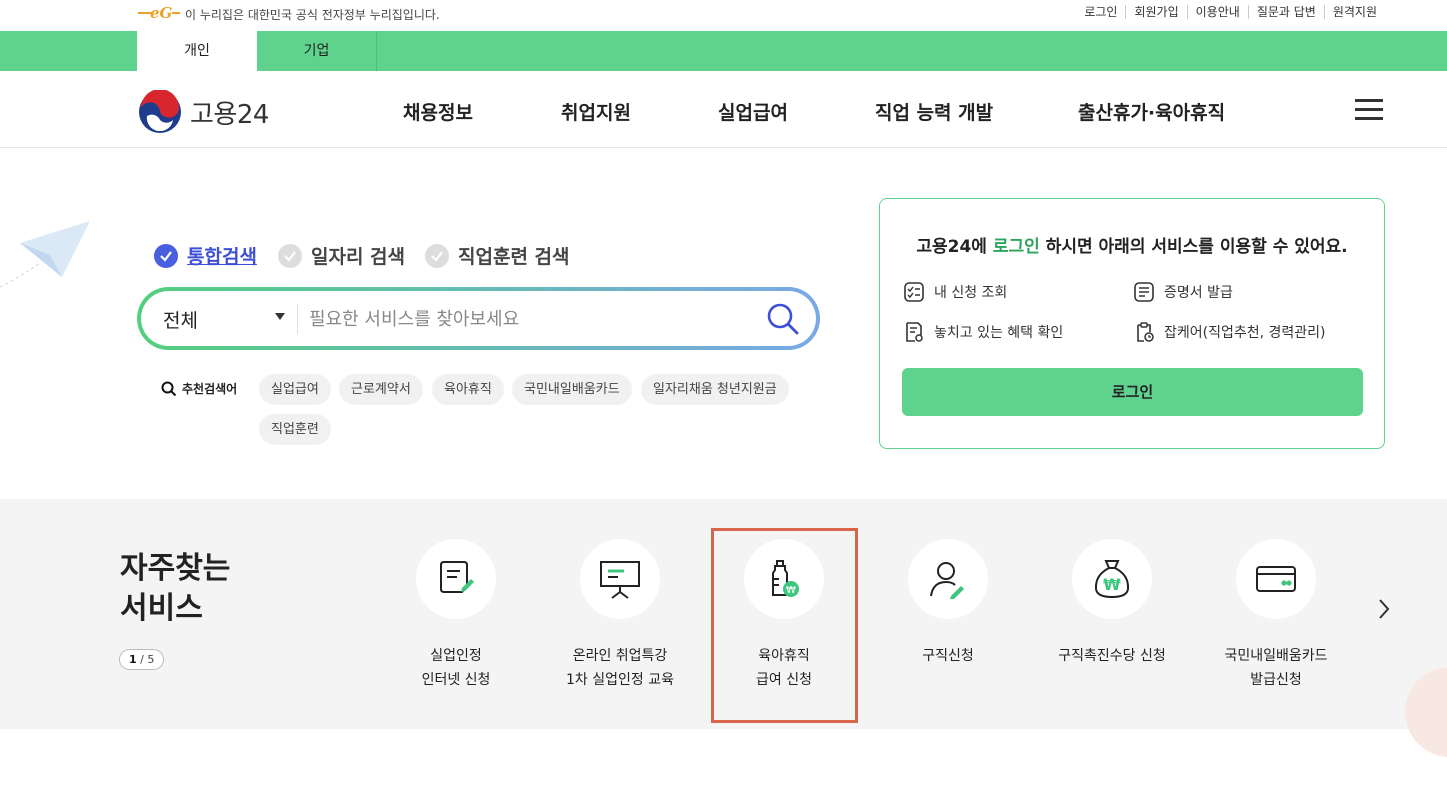  I want to click on service-label-line1: 구직촉진수당 신청, so click(1112, 656).